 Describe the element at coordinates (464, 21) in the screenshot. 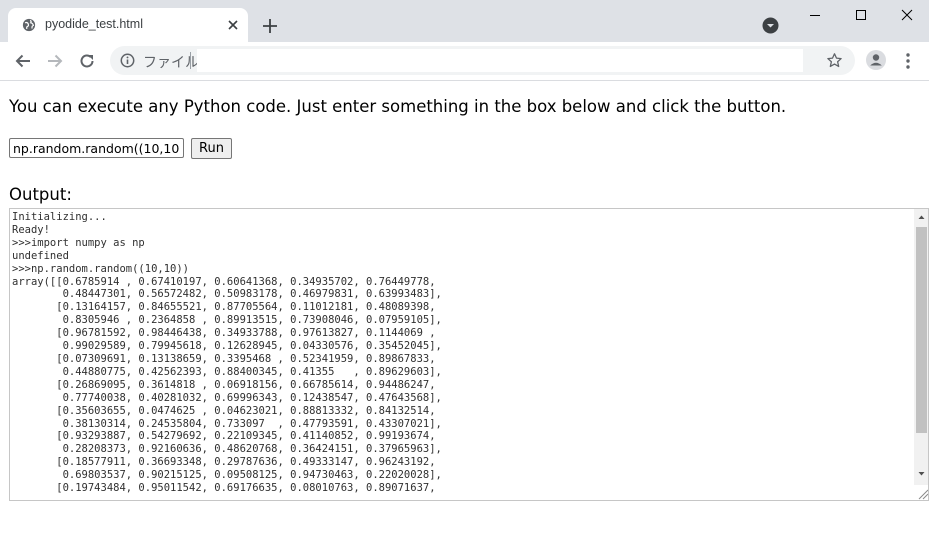

I see `tab-strip: pyodide_test.html` at that location.